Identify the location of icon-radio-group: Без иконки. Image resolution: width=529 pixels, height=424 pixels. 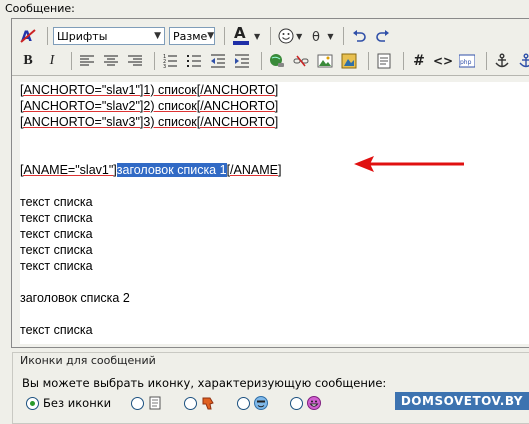
(184, 403).